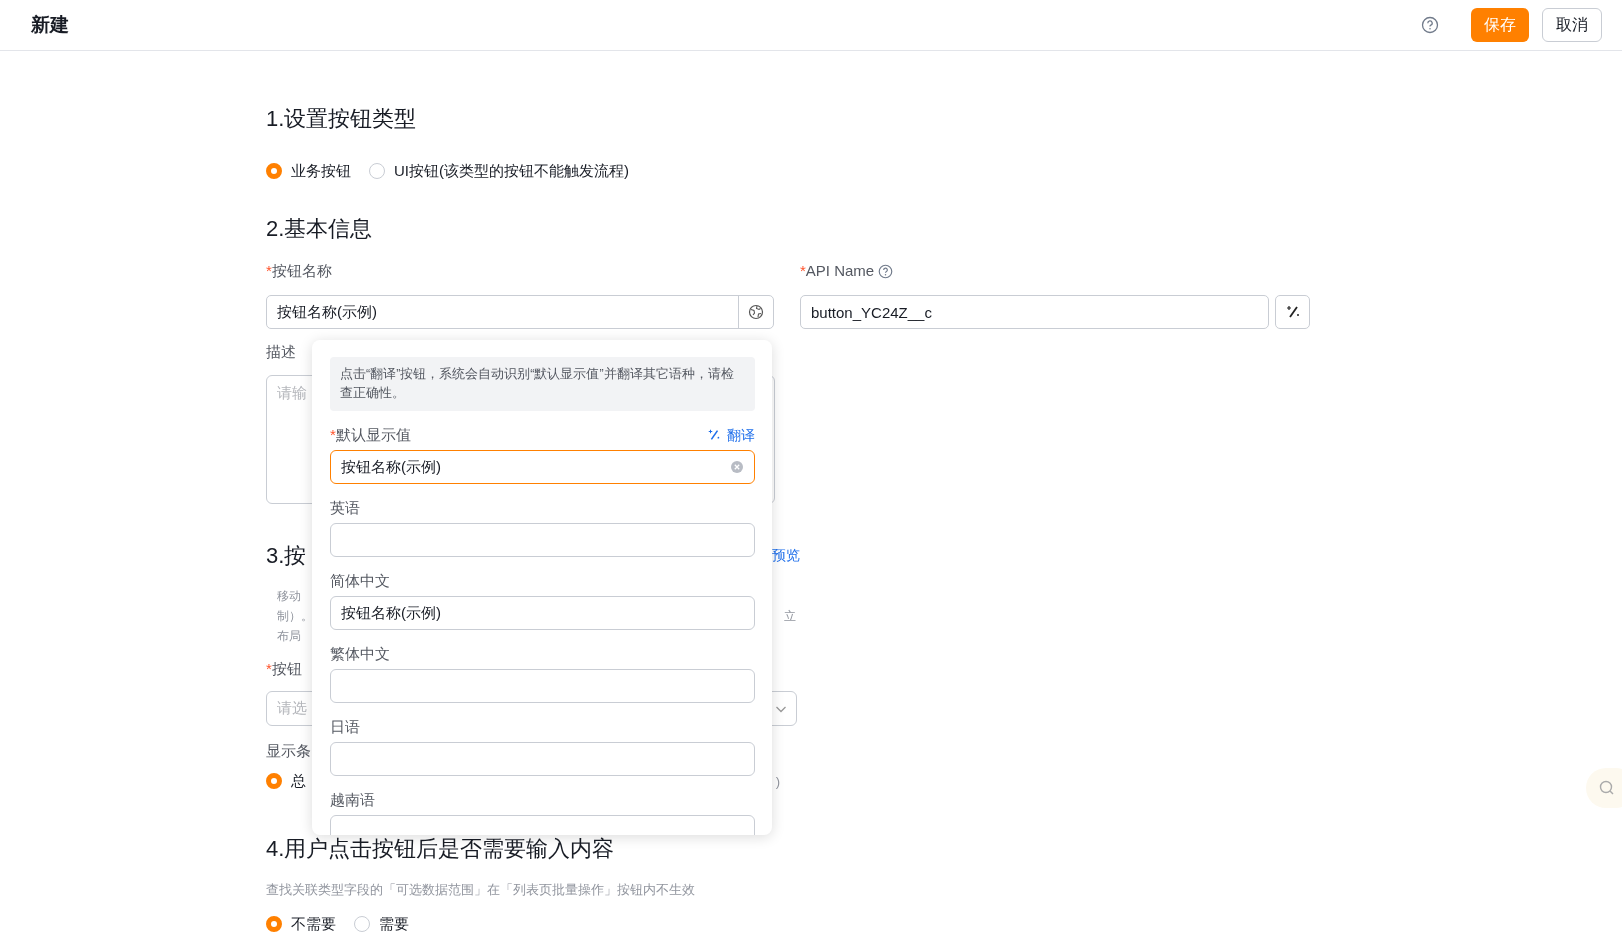 This screenshot has width=1622, height=937. Describe the element at coordinates (1572, 25) in the screenshot. I see `cancel-button: 取消` at that location.